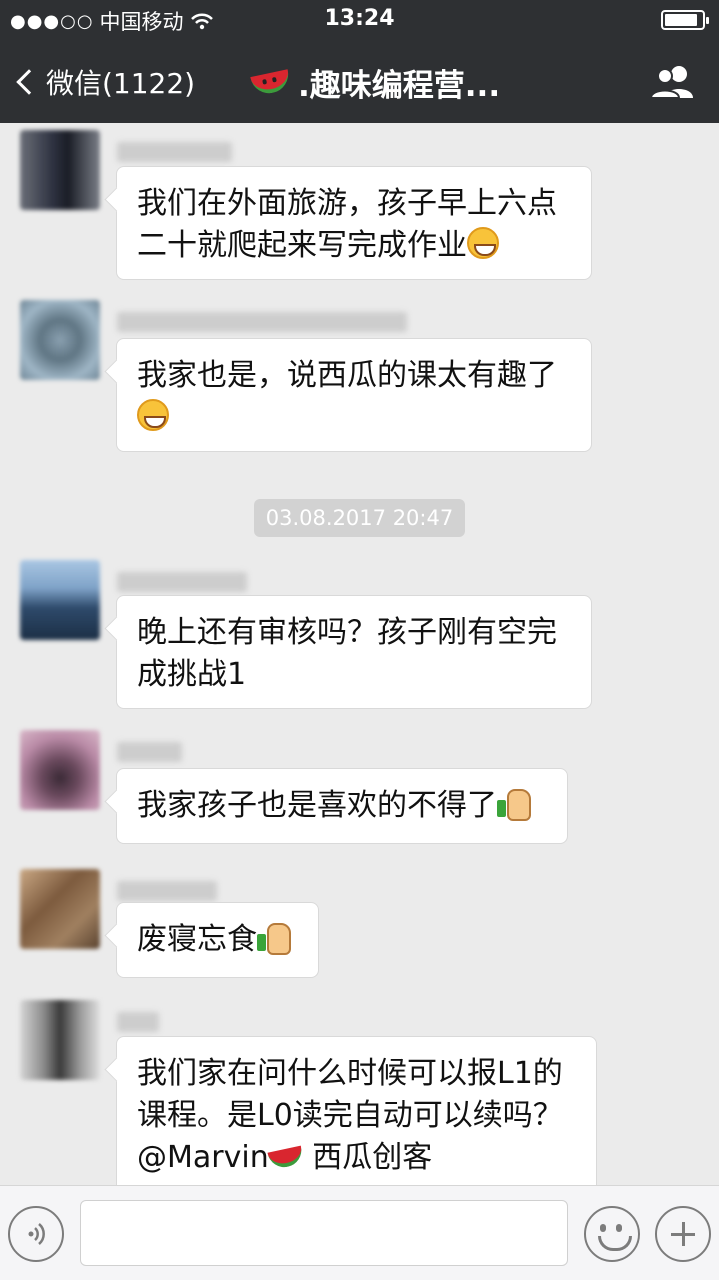 The height and width of the screenshot is (1280, 719). I want to click on back-button: 微信(1122), so click(104, 82).